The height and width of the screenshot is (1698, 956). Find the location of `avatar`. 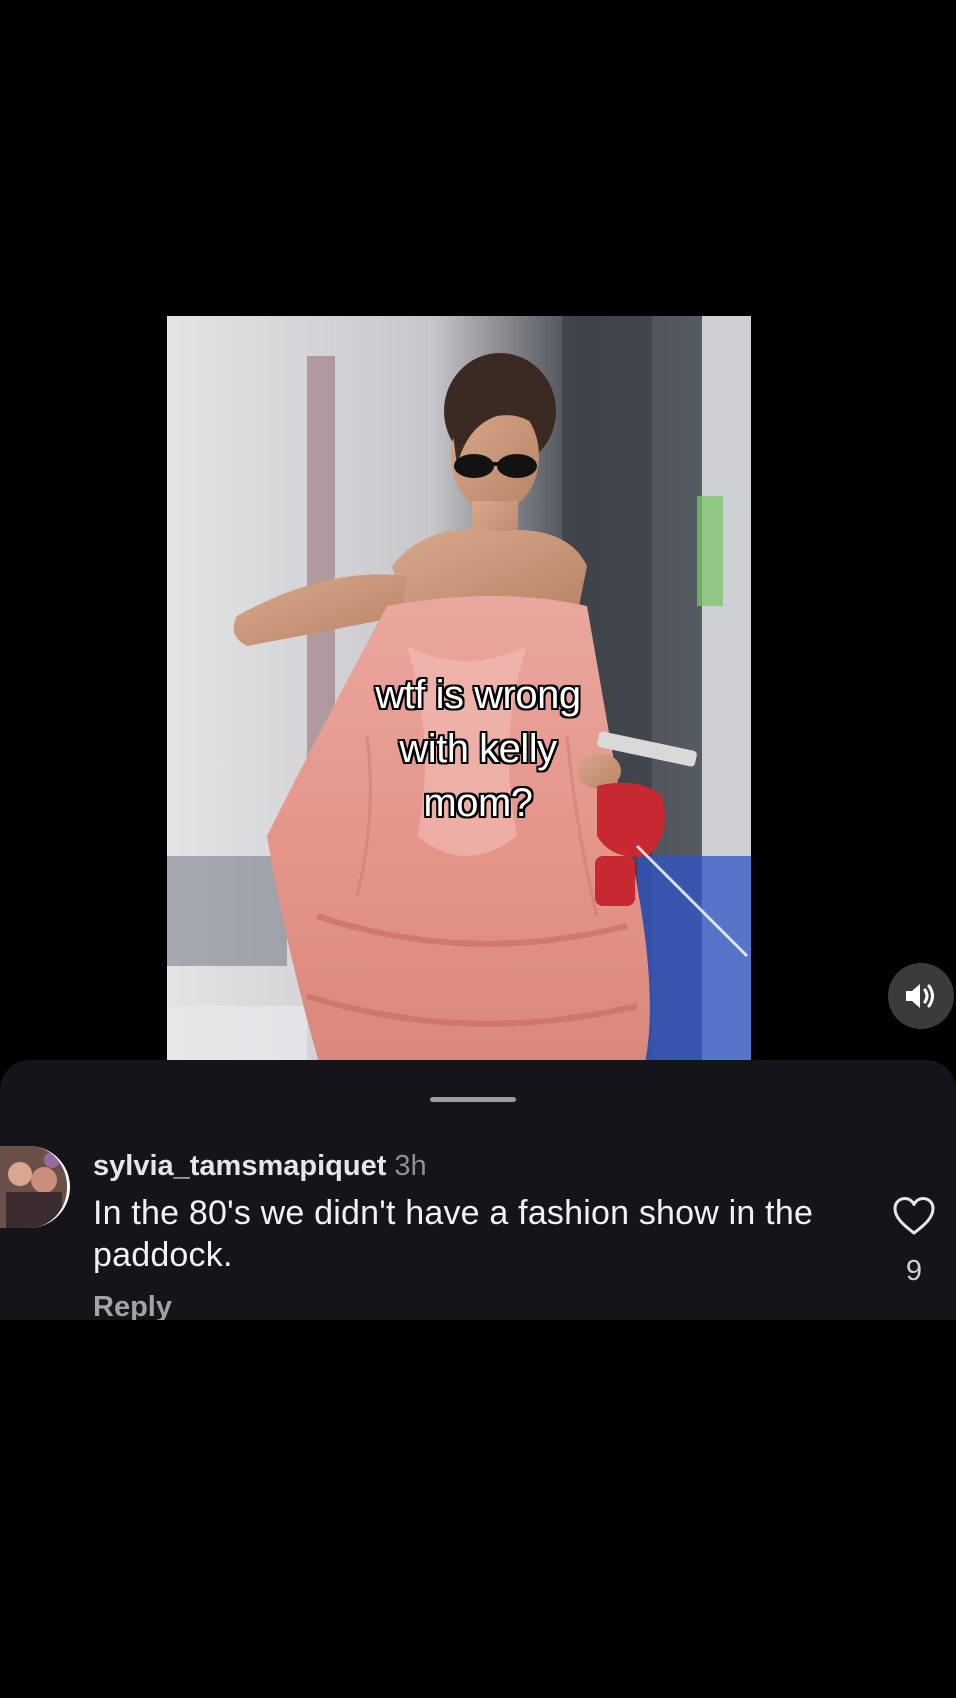

avatar is located at coordinates (35, 1187).